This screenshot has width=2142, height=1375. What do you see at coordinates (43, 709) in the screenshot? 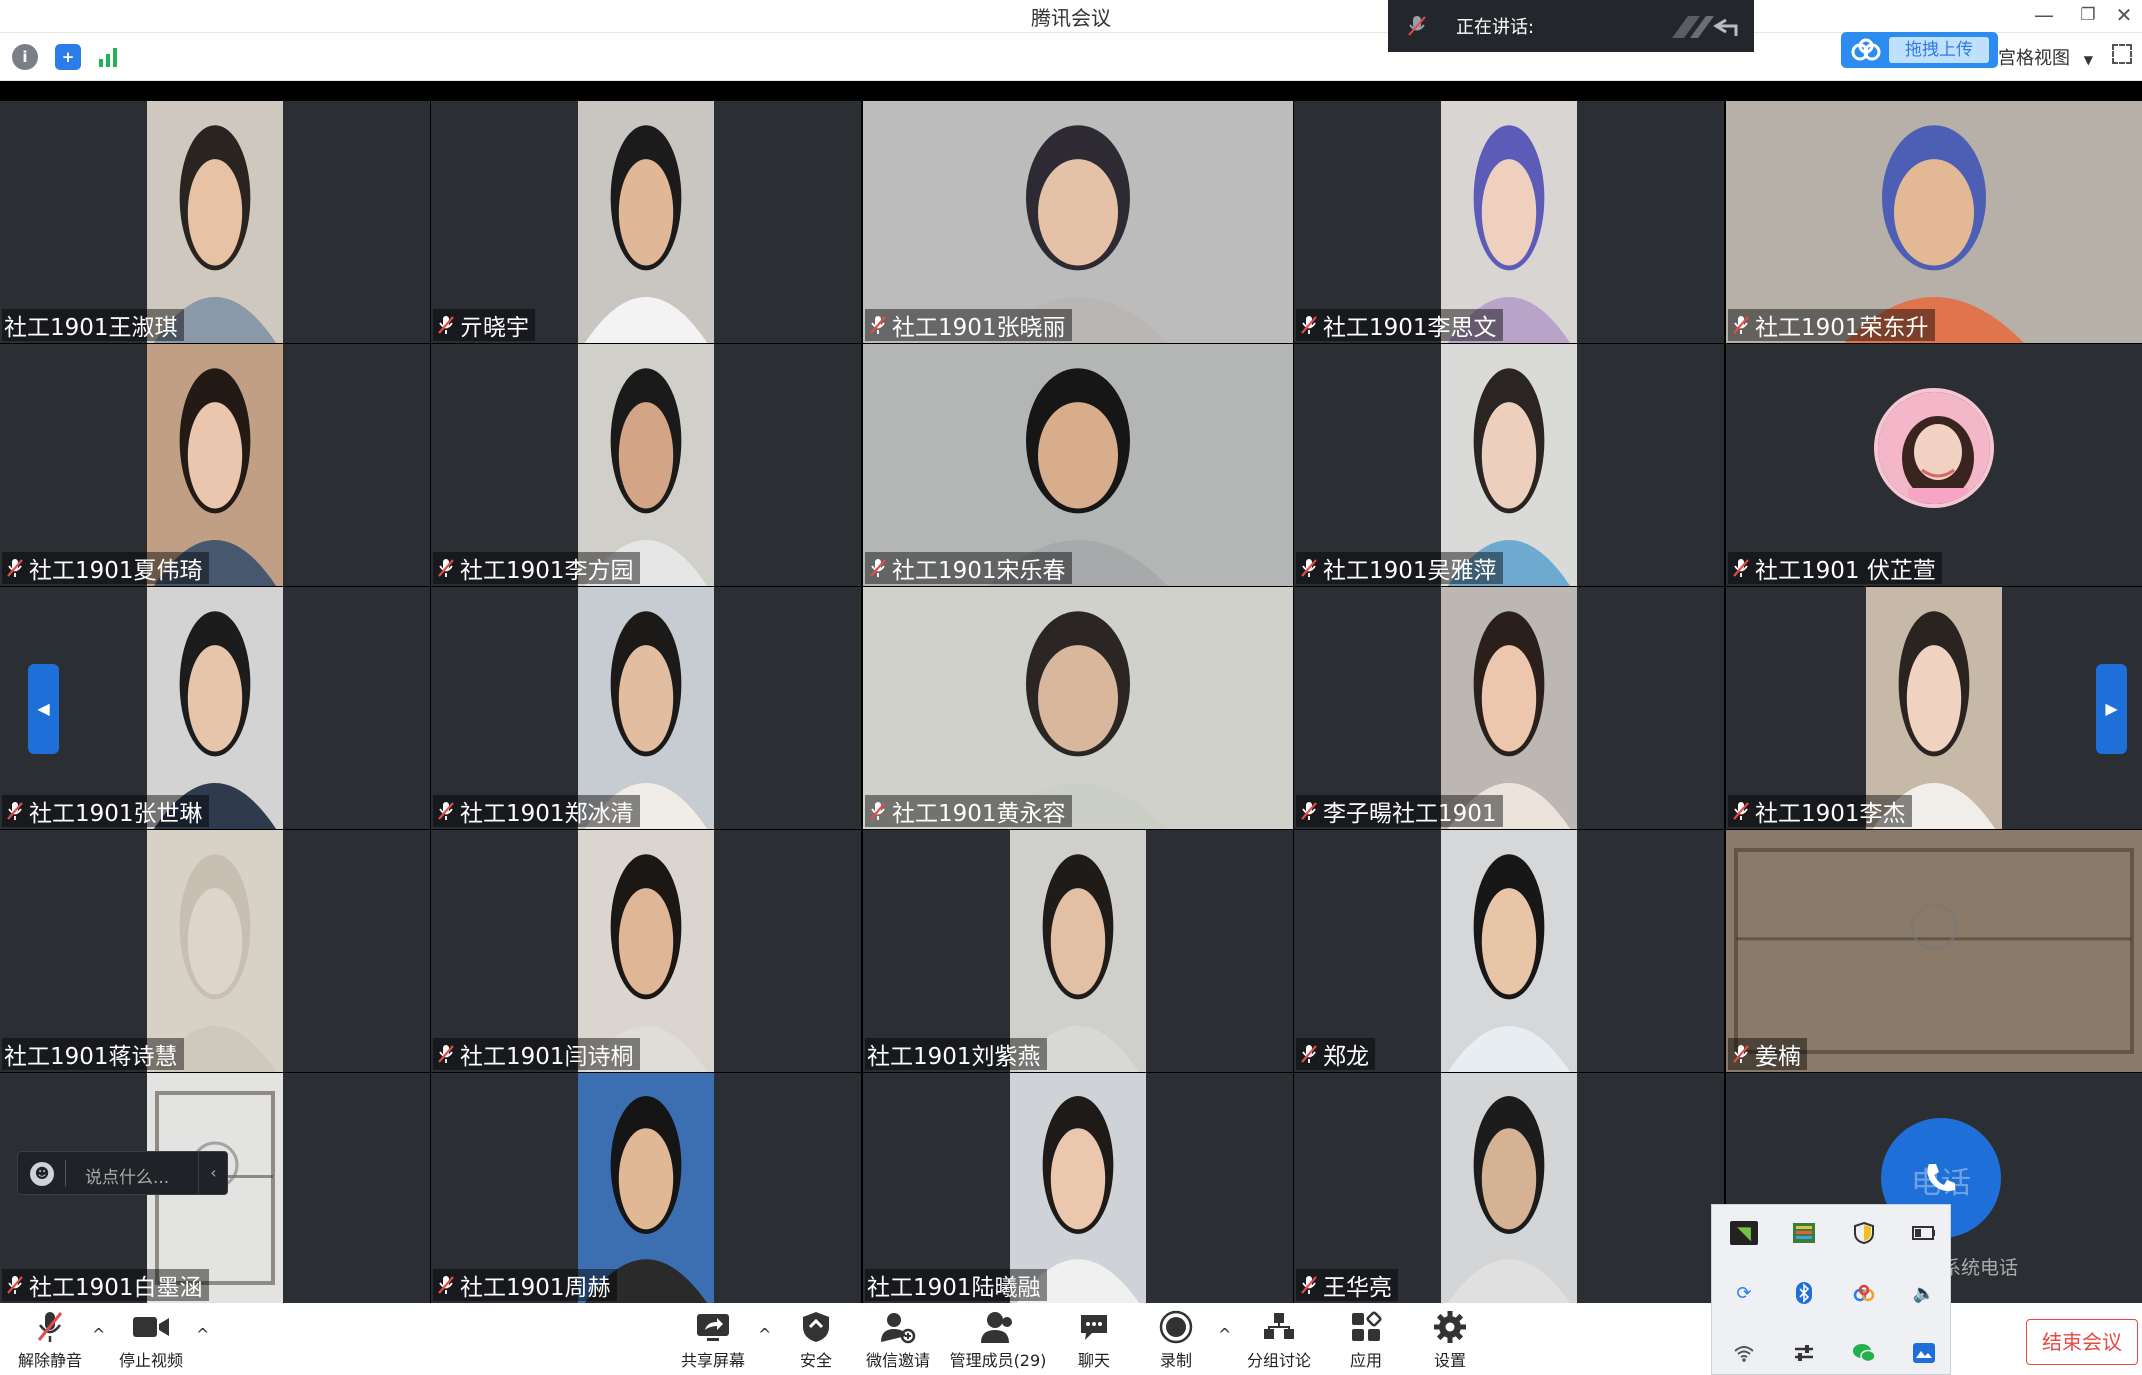
I see `prev-page-button: ◀` at bounding box center [43, 709].